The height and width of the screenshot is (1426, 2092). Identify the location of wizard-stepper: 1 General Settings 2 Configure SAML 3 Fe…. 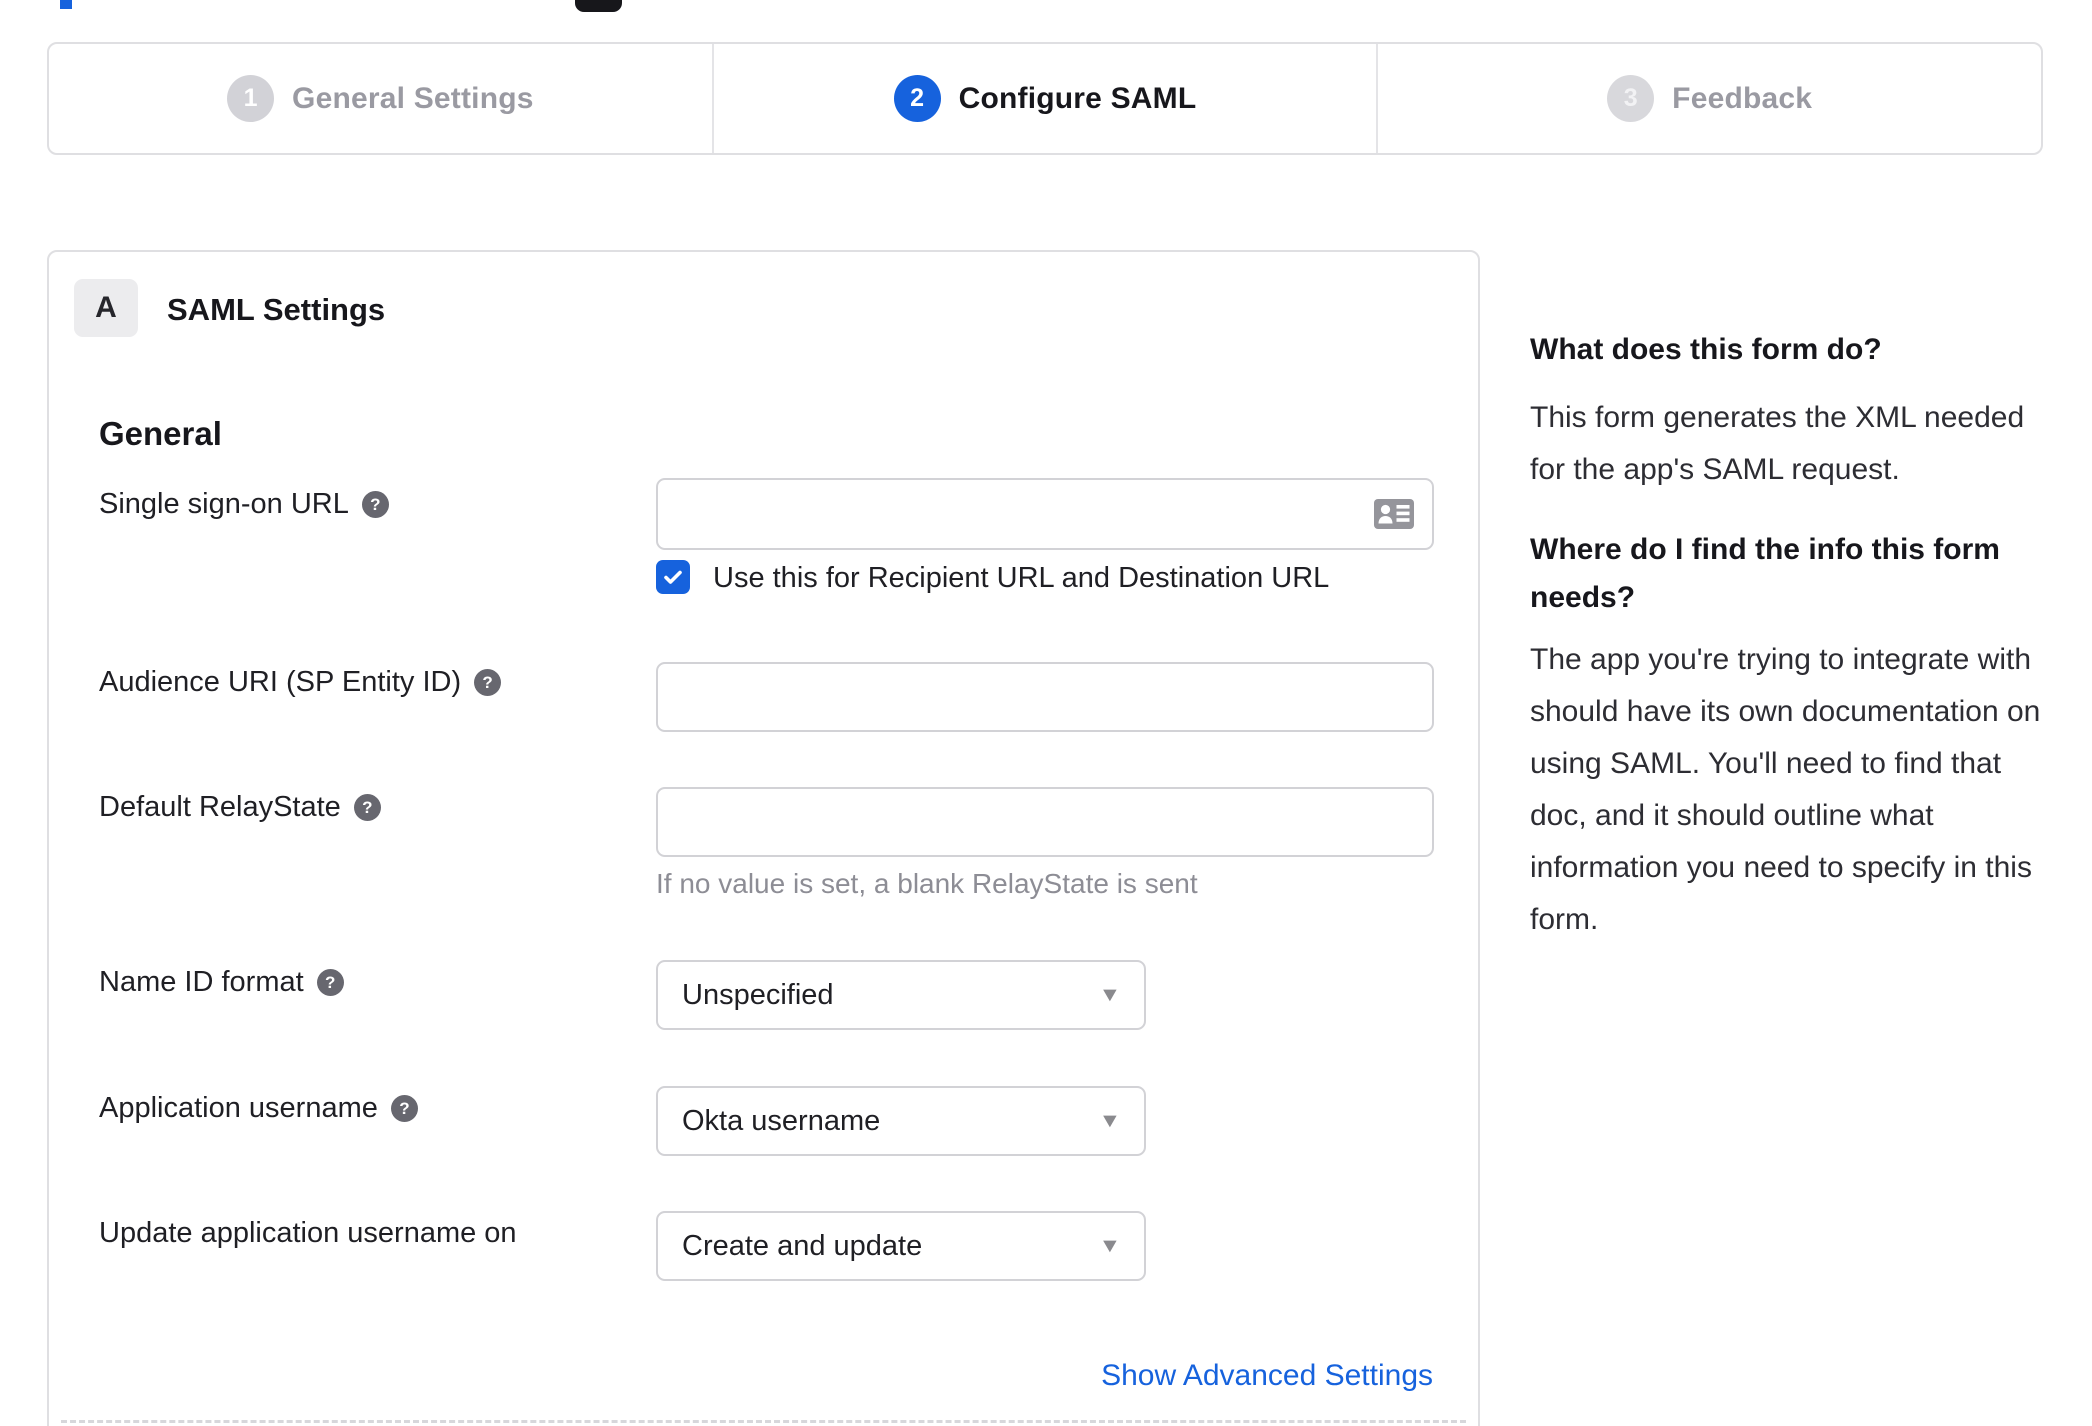
(1045, 98).